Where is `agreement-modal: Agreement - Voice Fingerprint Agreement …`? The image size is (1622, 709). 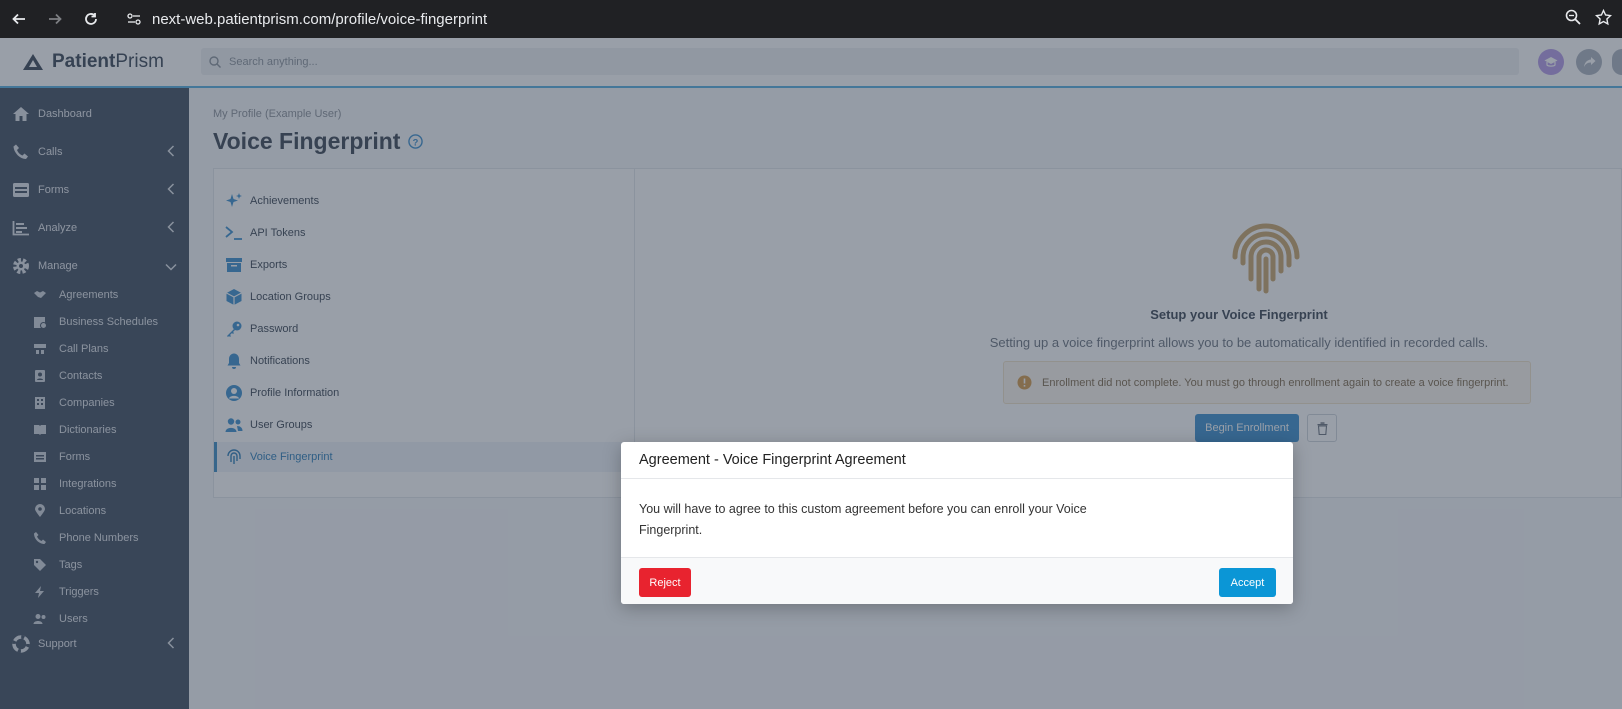 agreement-modal: Agreement - Voice Fingerprint Agreement … is located at coordinates (957, 523).